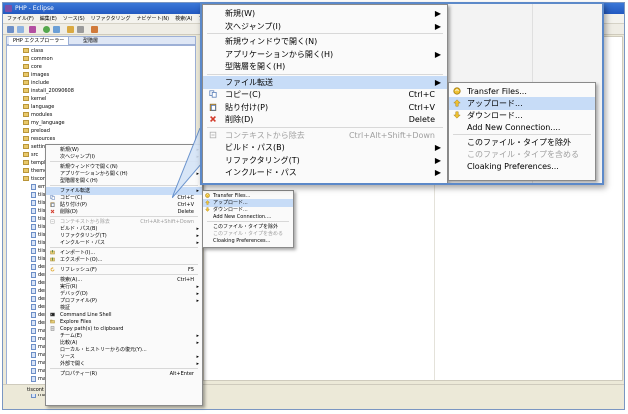 The height and width of the screenshot is (414, 628). What do you see at coordinates (325, 107) in the screenshot?
I see `menu-item: 貼り付け(P) Ctrl+V` at bounding box center [325, 107].